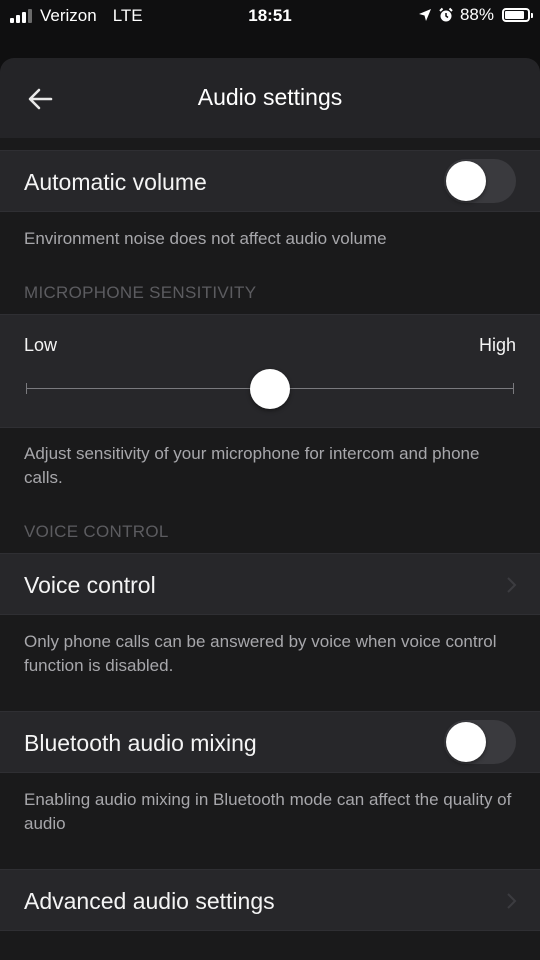 This screenshot has height=960, width=540. I want to click on automatic-volume-label: Automatic volume, so click(115, 182).